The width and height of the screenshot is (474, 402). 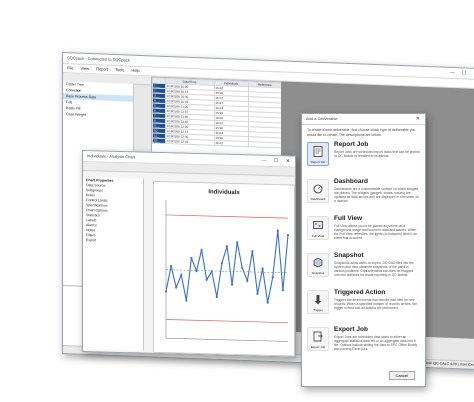 What do you see at coordinates (448, 364) in the screenshot?
I see `status-right: Admin QC-CALC 4.00 | User Cancel` at bounding box center [448, 364].